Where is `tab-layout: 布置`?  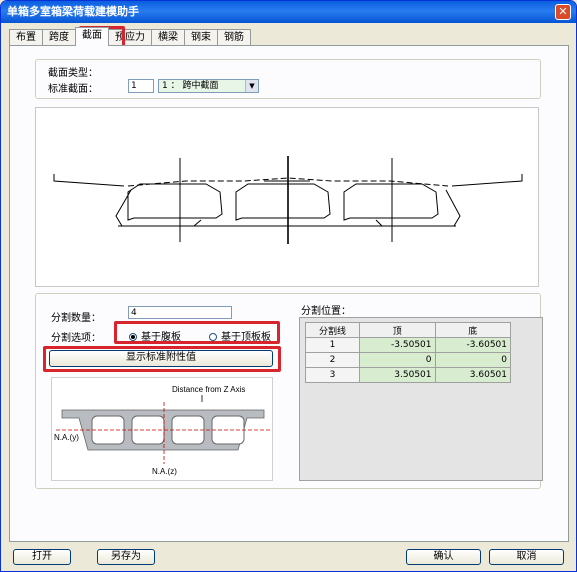 tab-layout: 布置 is located at coordinates (26, 37).